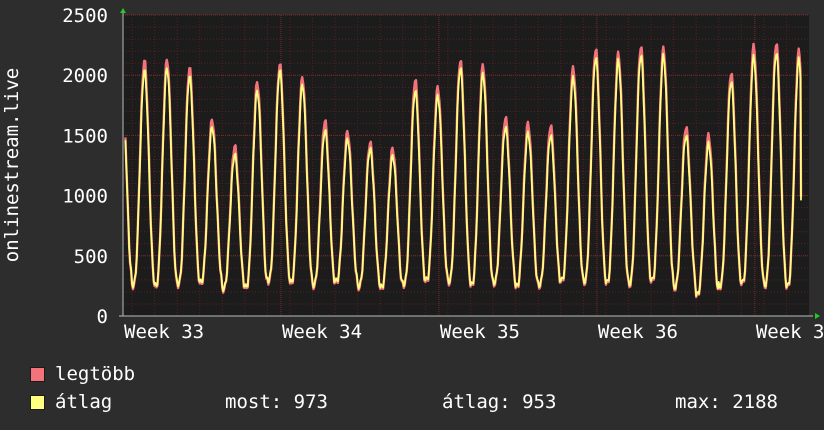  I want to click on legend-item-avg: átlag, so click(71, 402).